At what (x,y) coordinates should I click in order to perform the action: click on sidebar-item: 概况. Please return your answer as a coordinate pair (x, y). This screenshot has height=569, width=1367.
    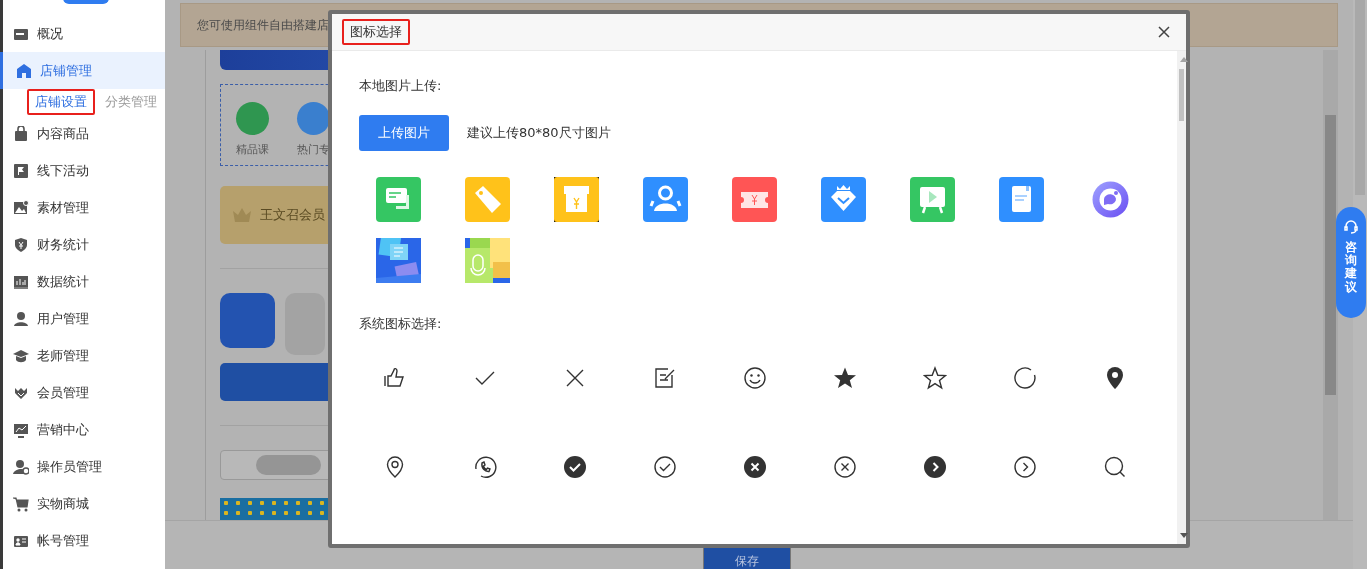
    Looking at the image, I should click on (82, 33).